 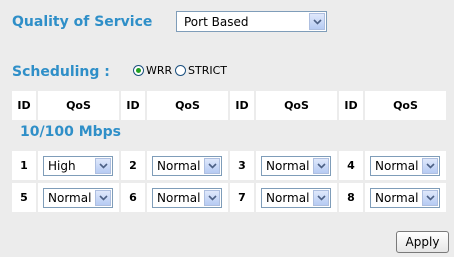 I want to click on port-id: 5, so click(x=24, y=197).